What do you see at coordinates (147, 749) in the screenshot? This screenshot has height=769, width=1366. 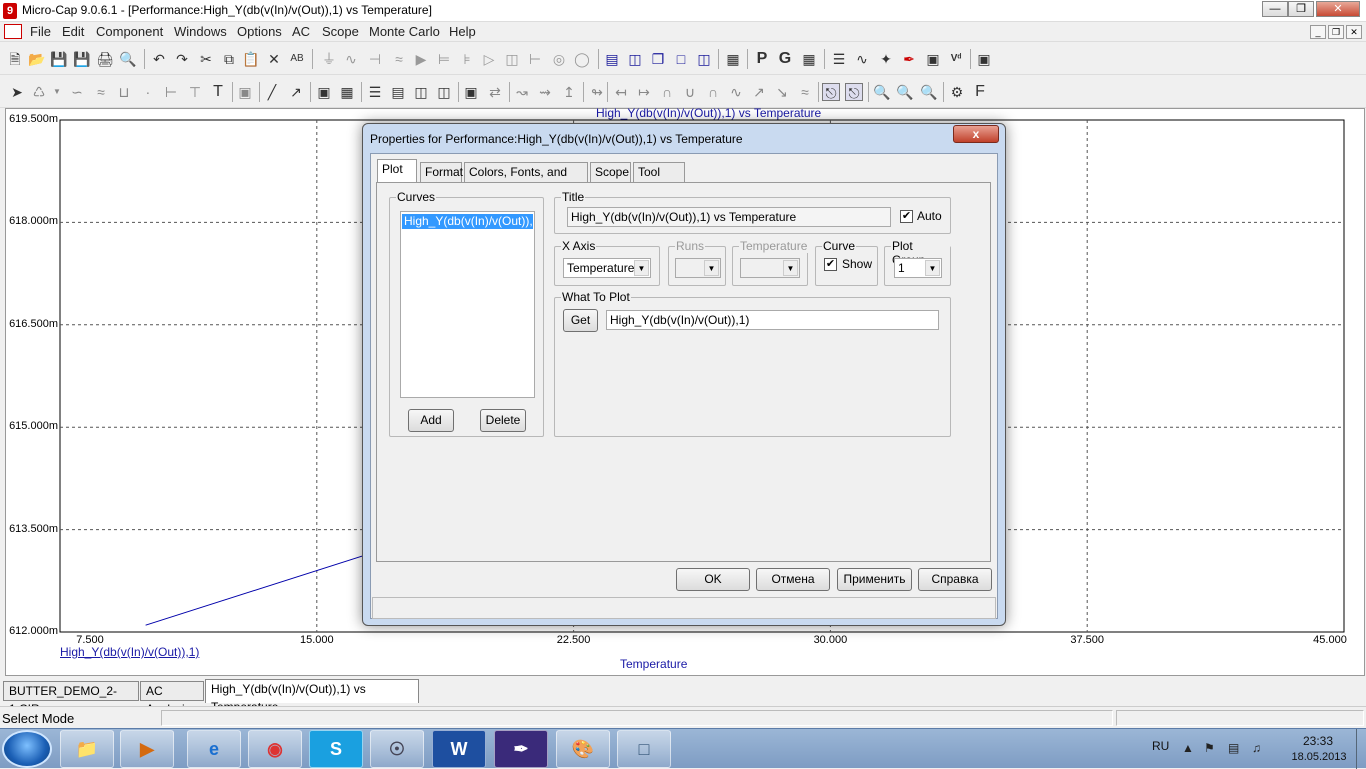 I see `media-player-icon: ▶` at bounding box center [147, 749].